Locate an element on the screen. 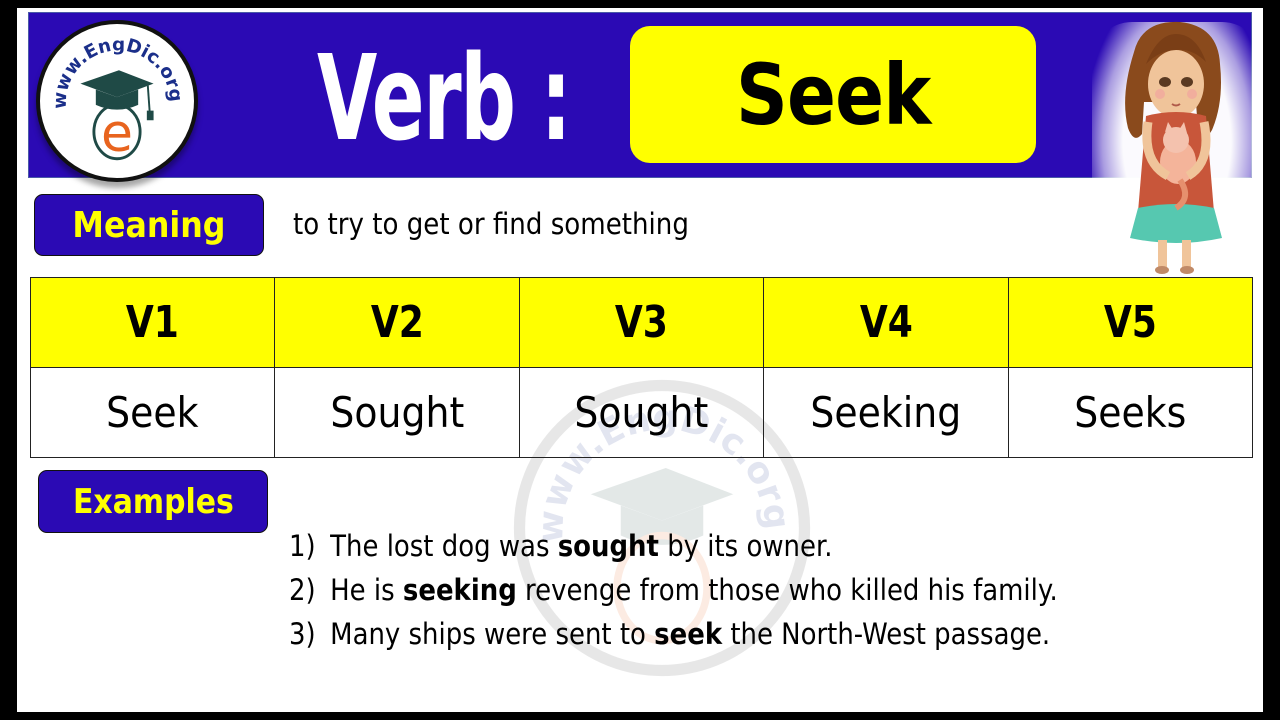  example-keyword: seeking is located at coordinates (459, 590).